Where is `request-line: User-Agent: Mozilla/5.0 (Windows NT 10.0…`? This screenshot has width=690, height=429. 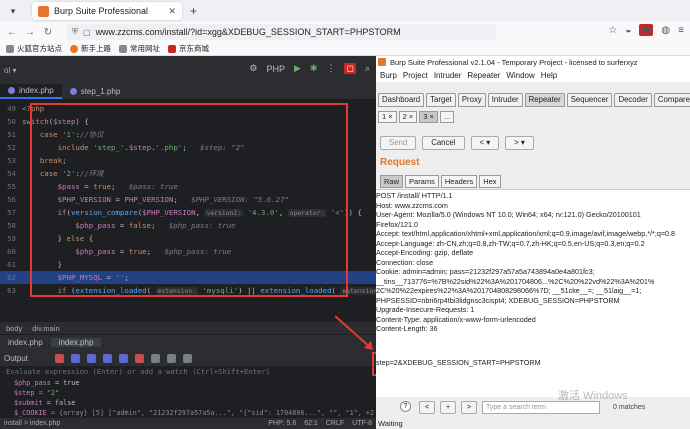
request-line: User-Agent: Mozilla/5.0 (Windows NT 10.0… is located at coordinates (508, 214).